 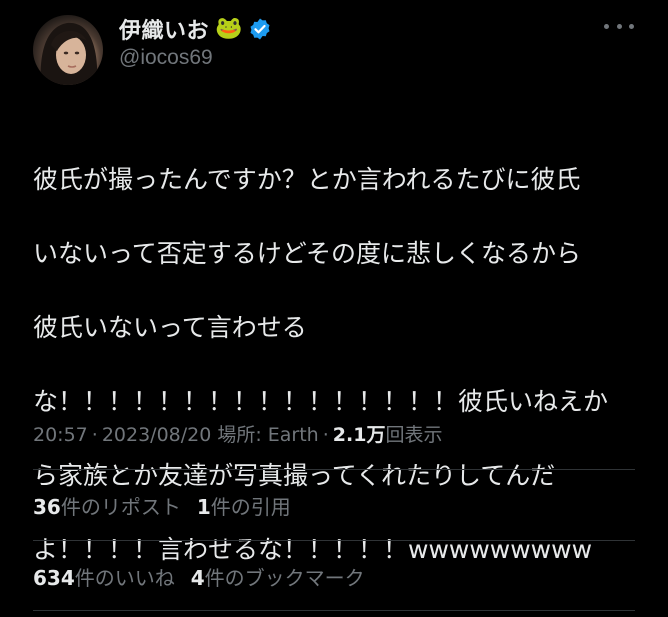 I want to click on tweet-text-line: な！！！！！！！！！！！！！！！！彼氏いねえか, so click(x=321, y=401).